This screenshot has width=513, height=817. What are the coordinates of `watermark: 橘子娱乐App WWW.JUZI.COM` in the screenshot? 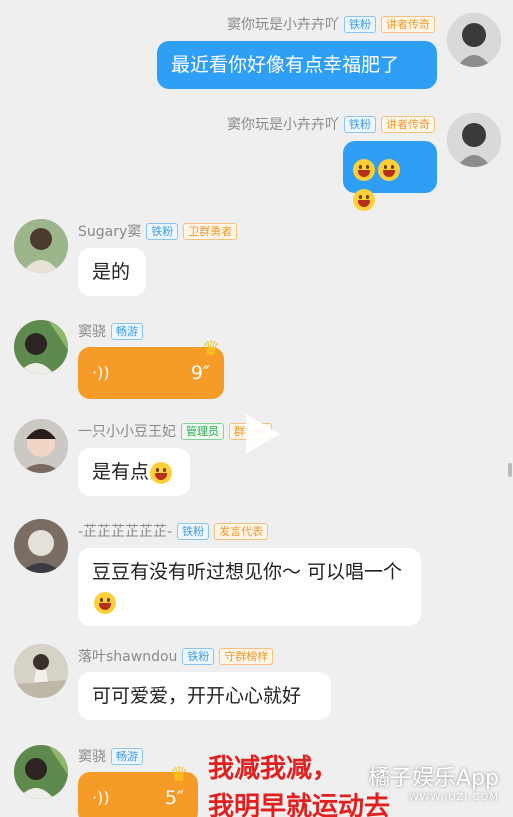 It's located at (433, 781).